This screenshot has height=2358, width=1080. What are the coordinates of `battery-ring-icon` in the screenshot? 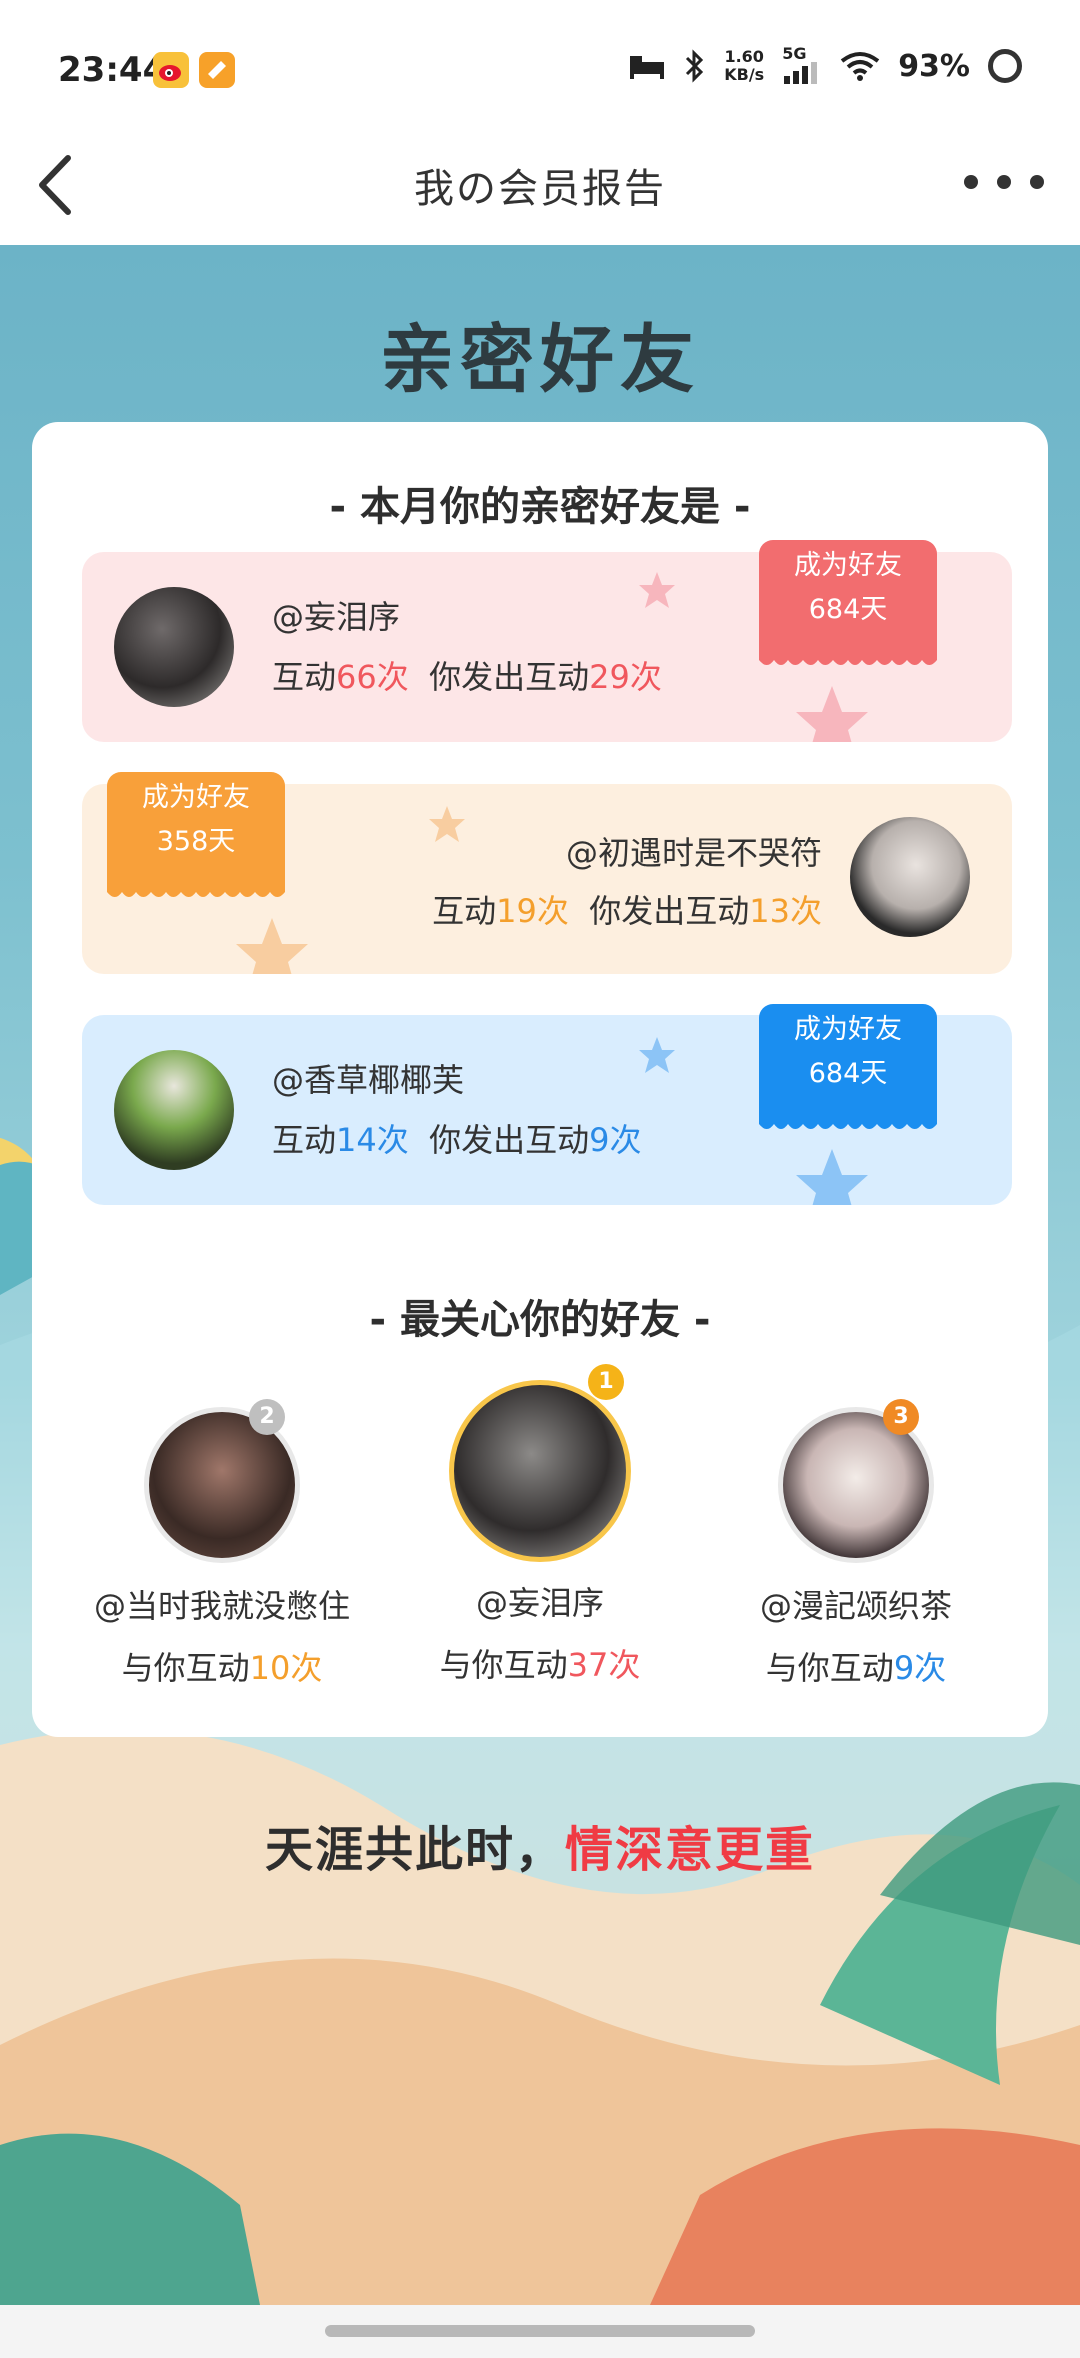 It's located at (1005, 66).